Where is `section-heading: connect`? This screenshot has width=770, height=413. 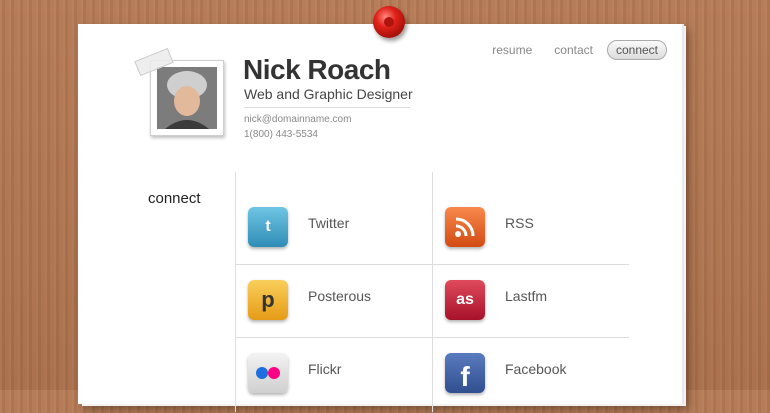
section-heading: connect is located at coordinates (174, 198).